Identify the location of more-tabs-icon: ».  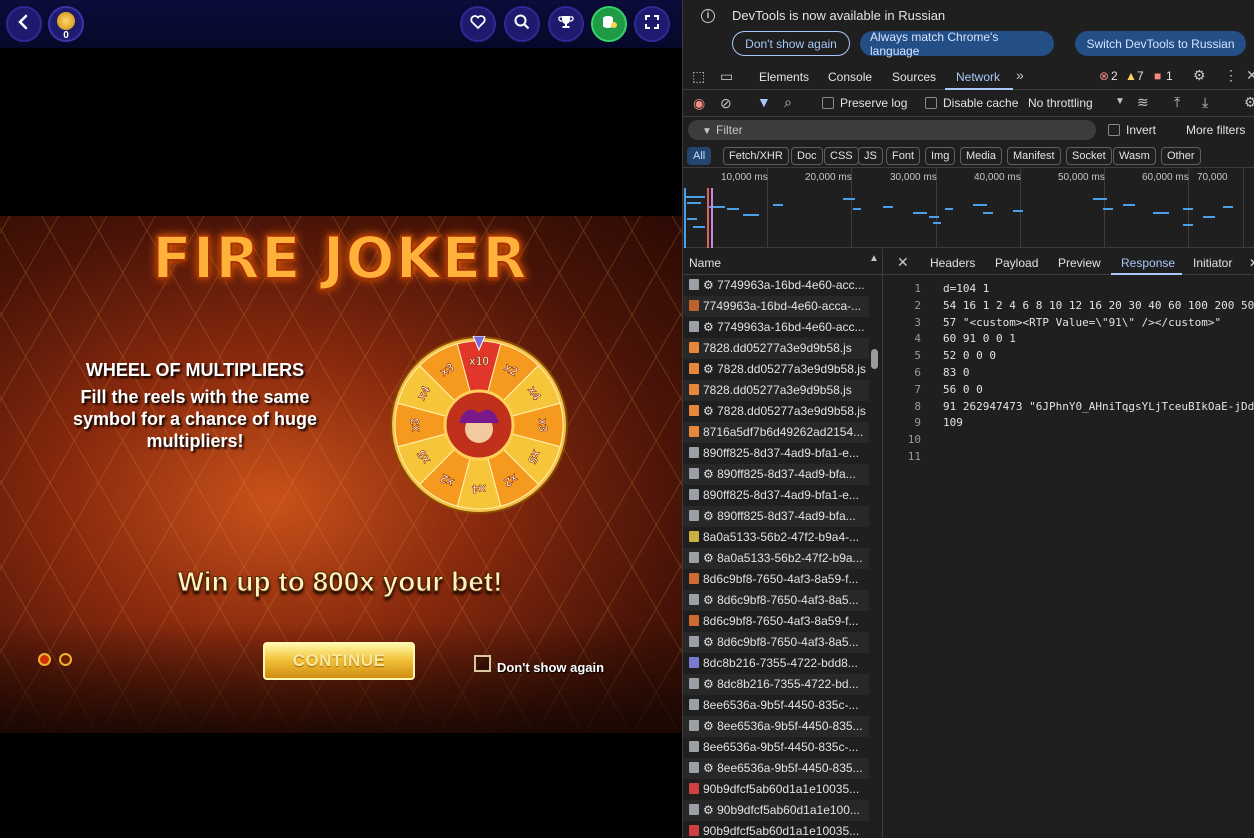
(1020, 75).